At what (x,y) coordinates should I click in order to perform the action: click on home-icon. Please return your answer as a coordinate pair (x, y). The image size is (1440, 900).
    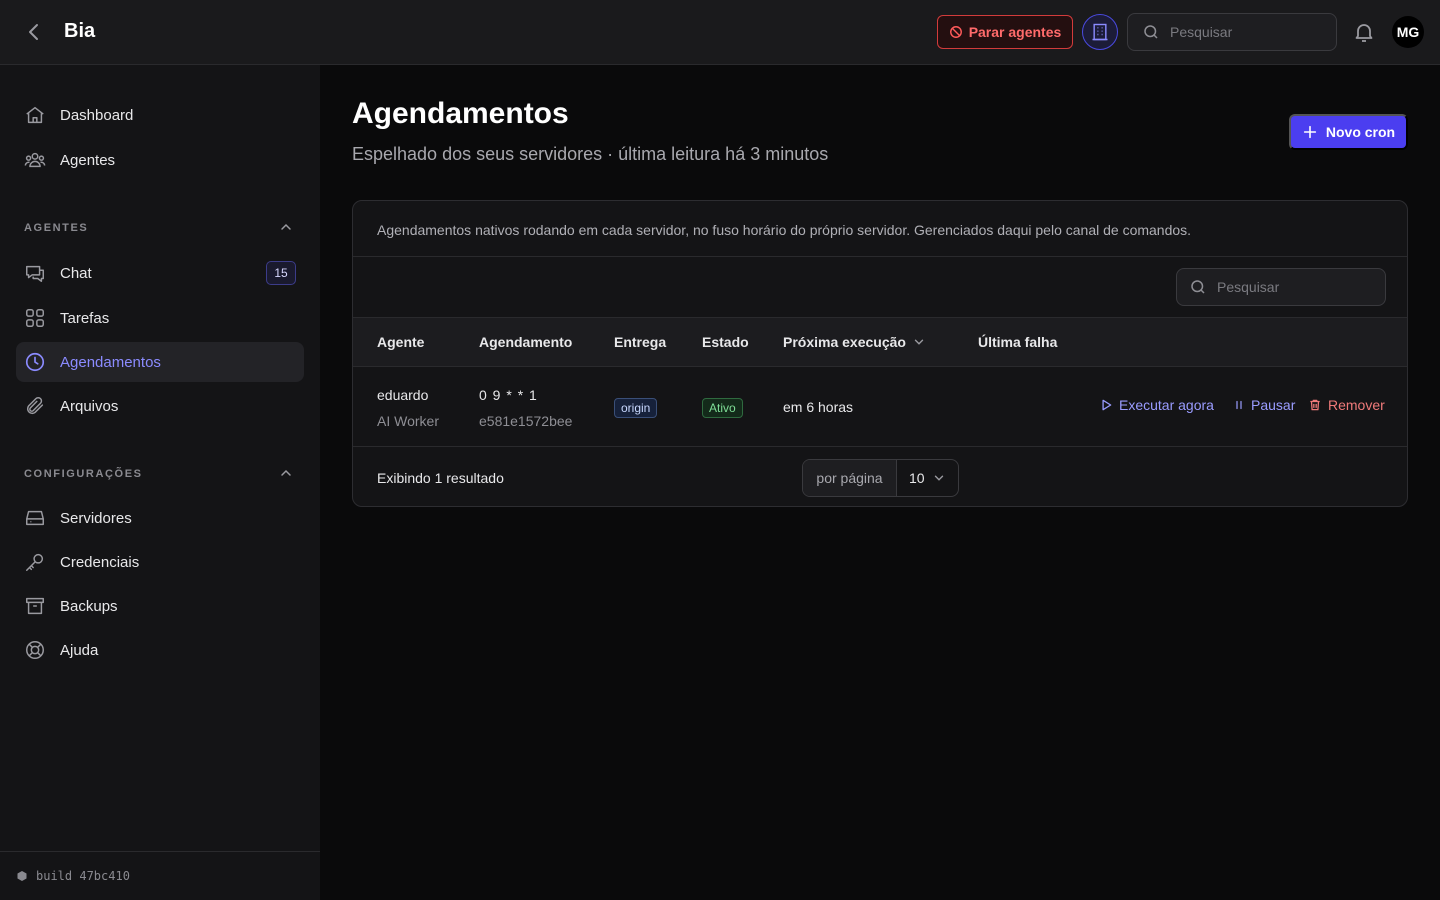
    Looking at the image, I should click on (35, 115).